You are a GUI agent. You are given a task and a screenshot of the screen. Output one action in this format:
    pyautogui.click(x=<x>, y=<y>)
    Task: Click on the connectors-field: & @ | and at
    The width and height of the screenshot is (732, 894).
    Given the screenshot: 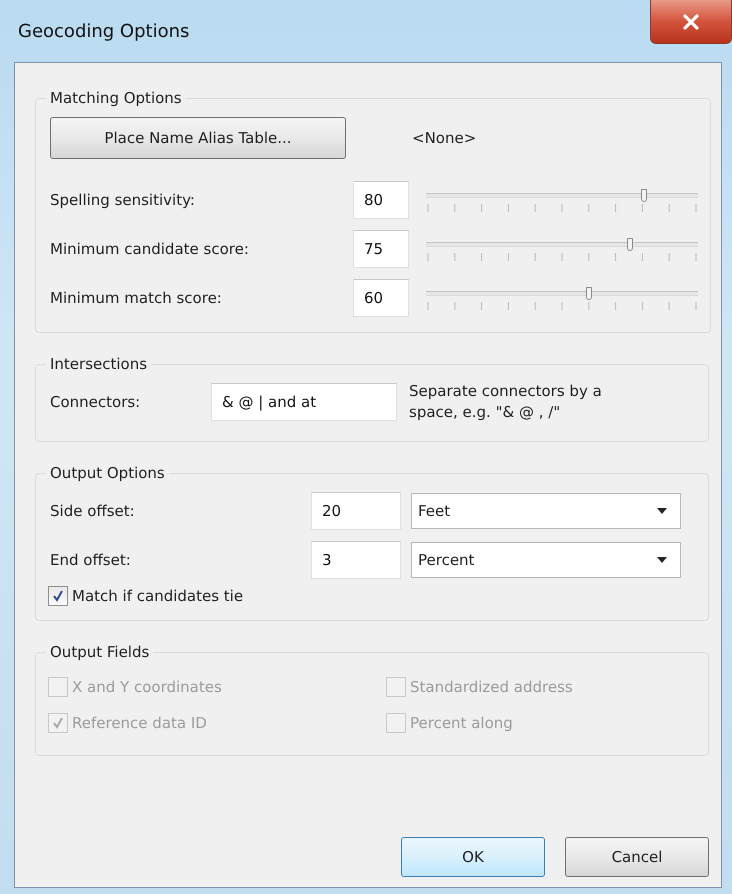 What is the action you would take?
    pyautogui.click(x=304, y=402)
    